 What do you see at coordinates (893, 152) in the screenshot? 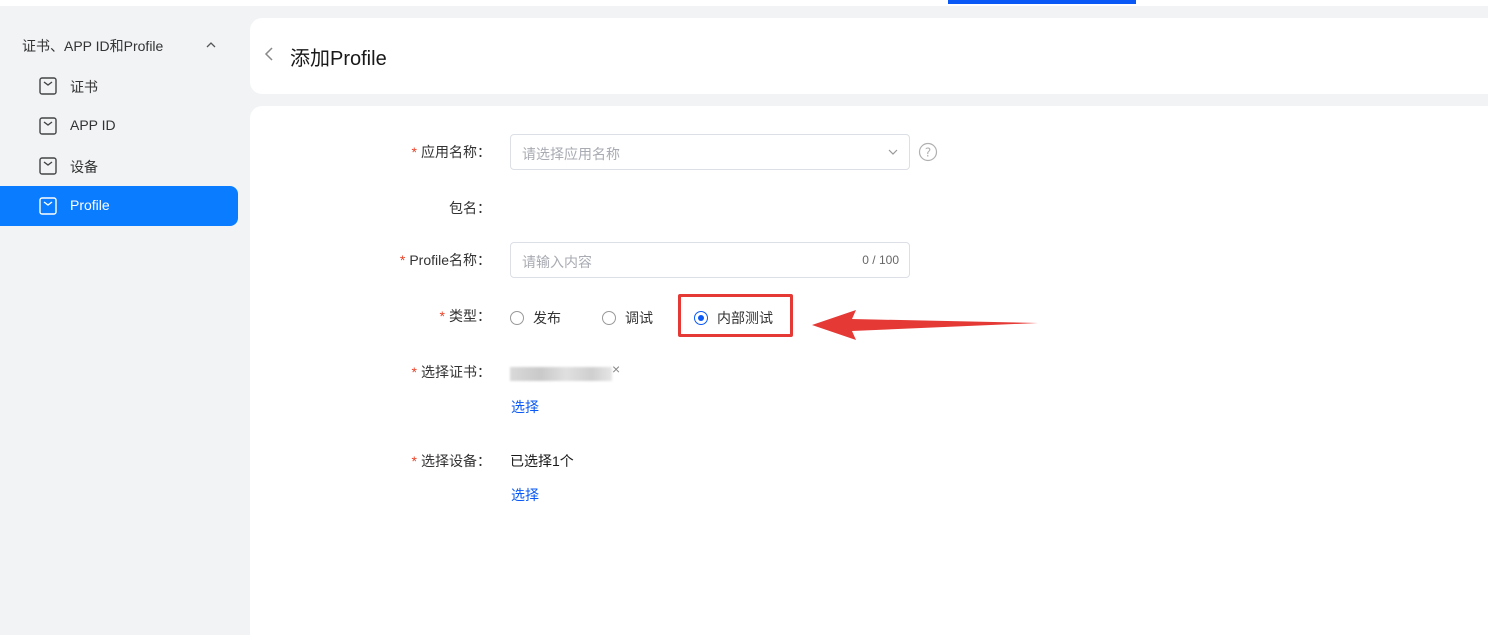
I see `chevron-down-icon` at bounding box center [893, 152].